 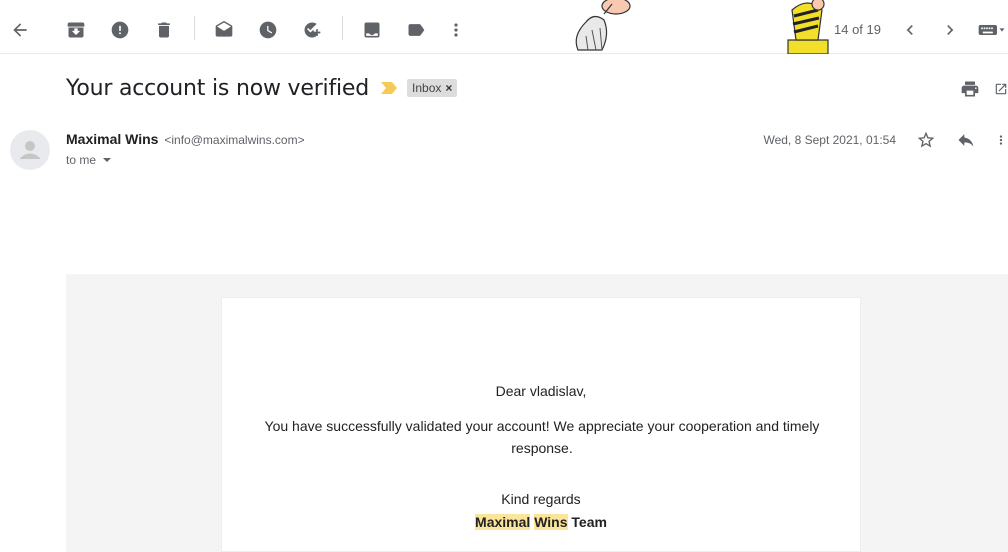 I want to click on important-marker-icon, so click(x=389, y=88).